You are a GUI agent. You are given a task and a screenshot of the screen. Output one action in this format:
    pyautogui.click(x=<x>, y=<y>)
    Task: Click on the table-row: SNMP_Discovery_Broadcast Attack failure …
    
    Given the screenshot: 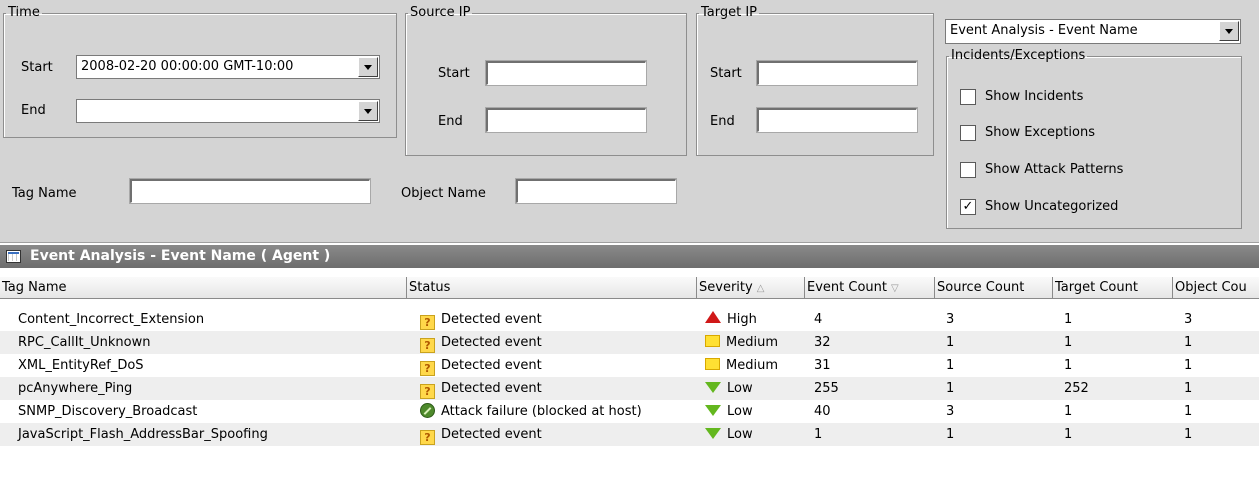 What is the action you would take?
    pyautogui.click(x=629, y=411)
    